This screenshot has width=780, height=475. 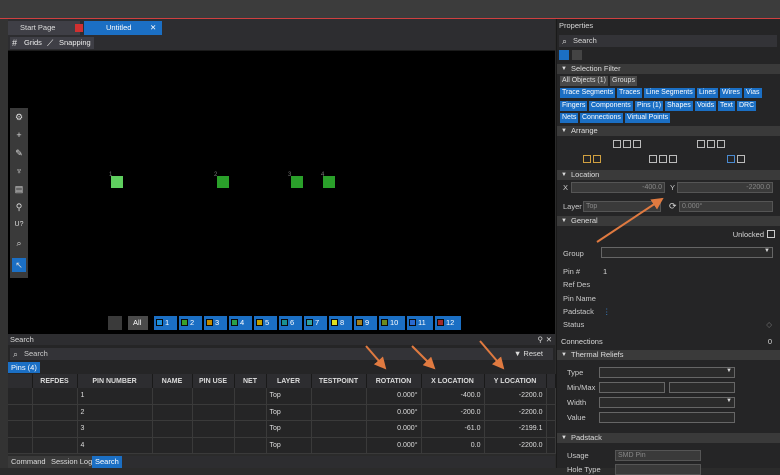 I want to click on select-arrow-icon: ↖, so click(x=19, y=265).